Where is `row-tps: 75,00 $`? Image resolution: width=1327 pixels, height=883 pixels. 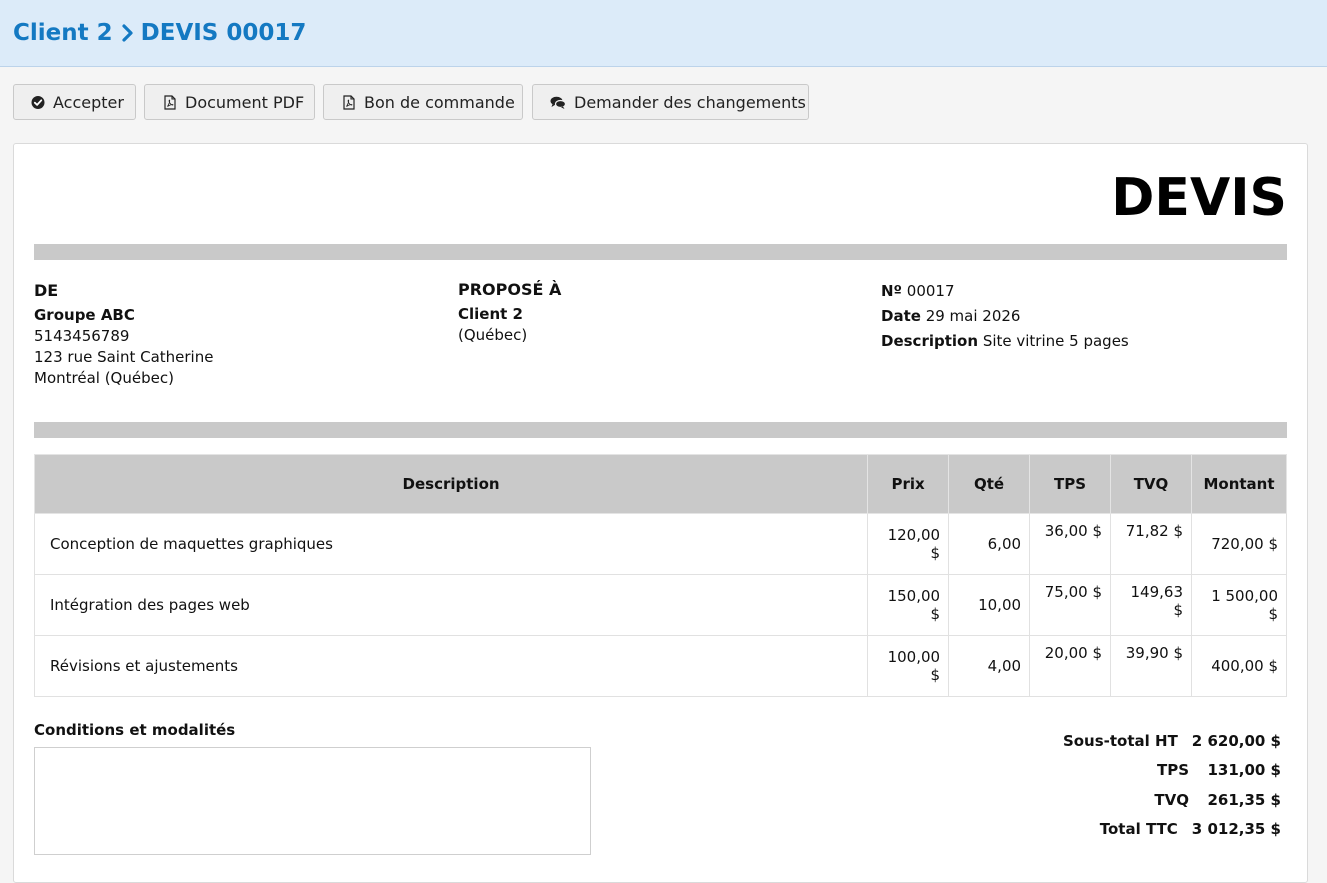 row-tps: 75,00 $ is located at coordinates (1070, 605).